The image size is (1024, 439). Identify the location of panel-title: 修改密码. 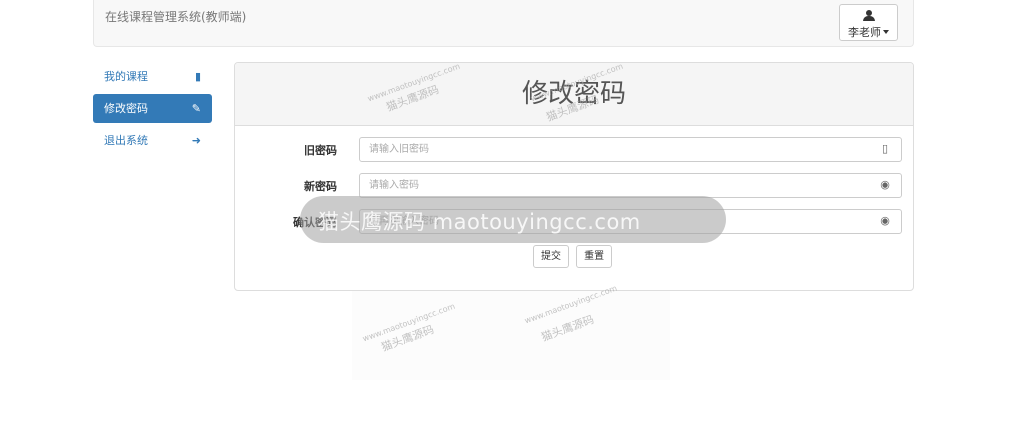
(574, 94).